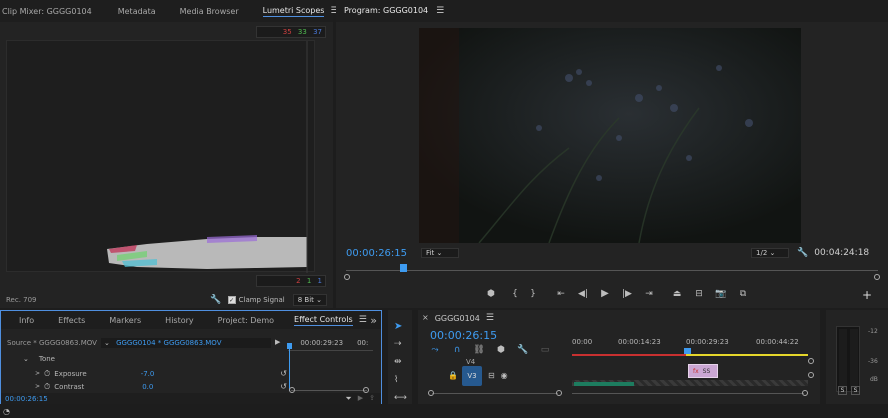  What do you see at coordinates (400, 398) in the screenshot?
I see `slip-tool-icon: ⟷` at bounding box center [400, 398].